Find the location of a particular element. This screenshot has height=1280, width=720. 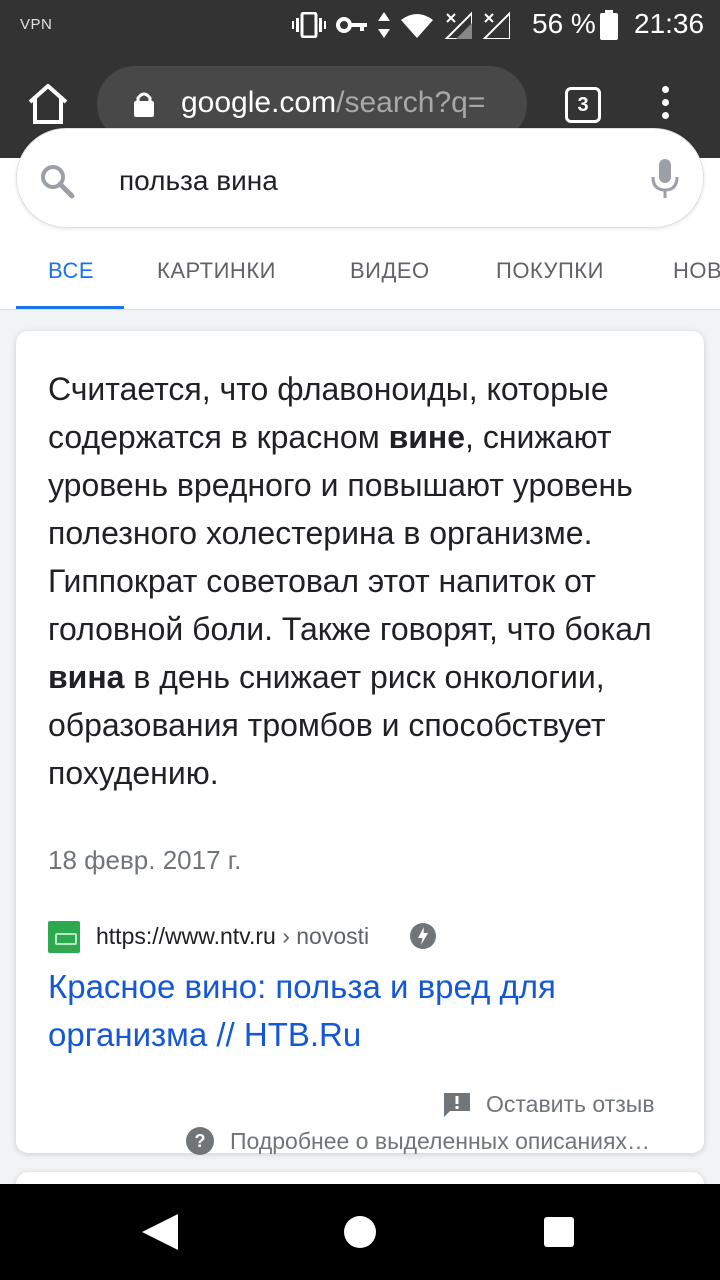

amp-lightning-icon is located at coordinates (423, 936).